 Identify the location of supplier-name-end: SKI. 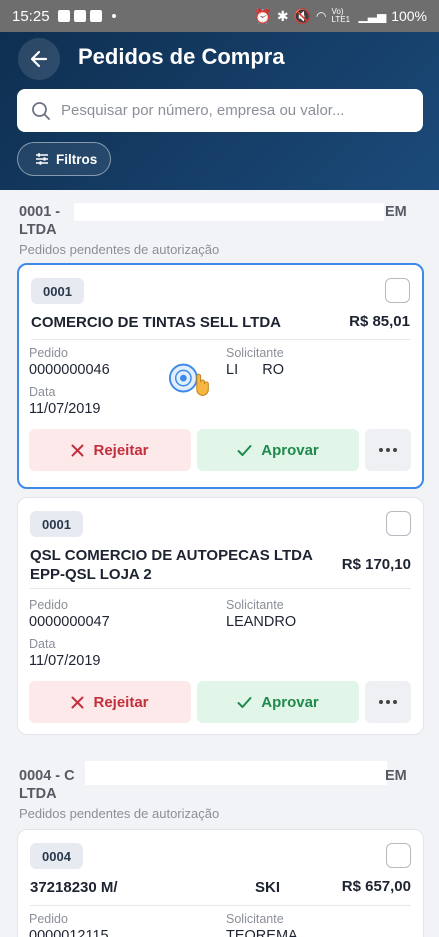
(268, 887).